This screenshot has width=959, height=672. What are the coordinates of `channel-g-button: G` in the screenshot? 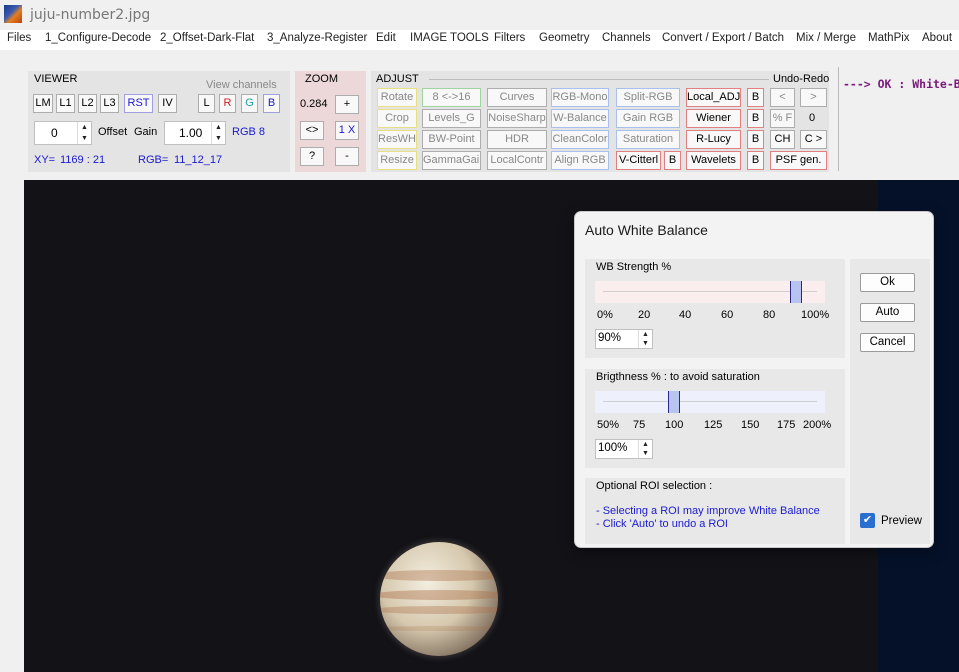 It's located at (249, 103).